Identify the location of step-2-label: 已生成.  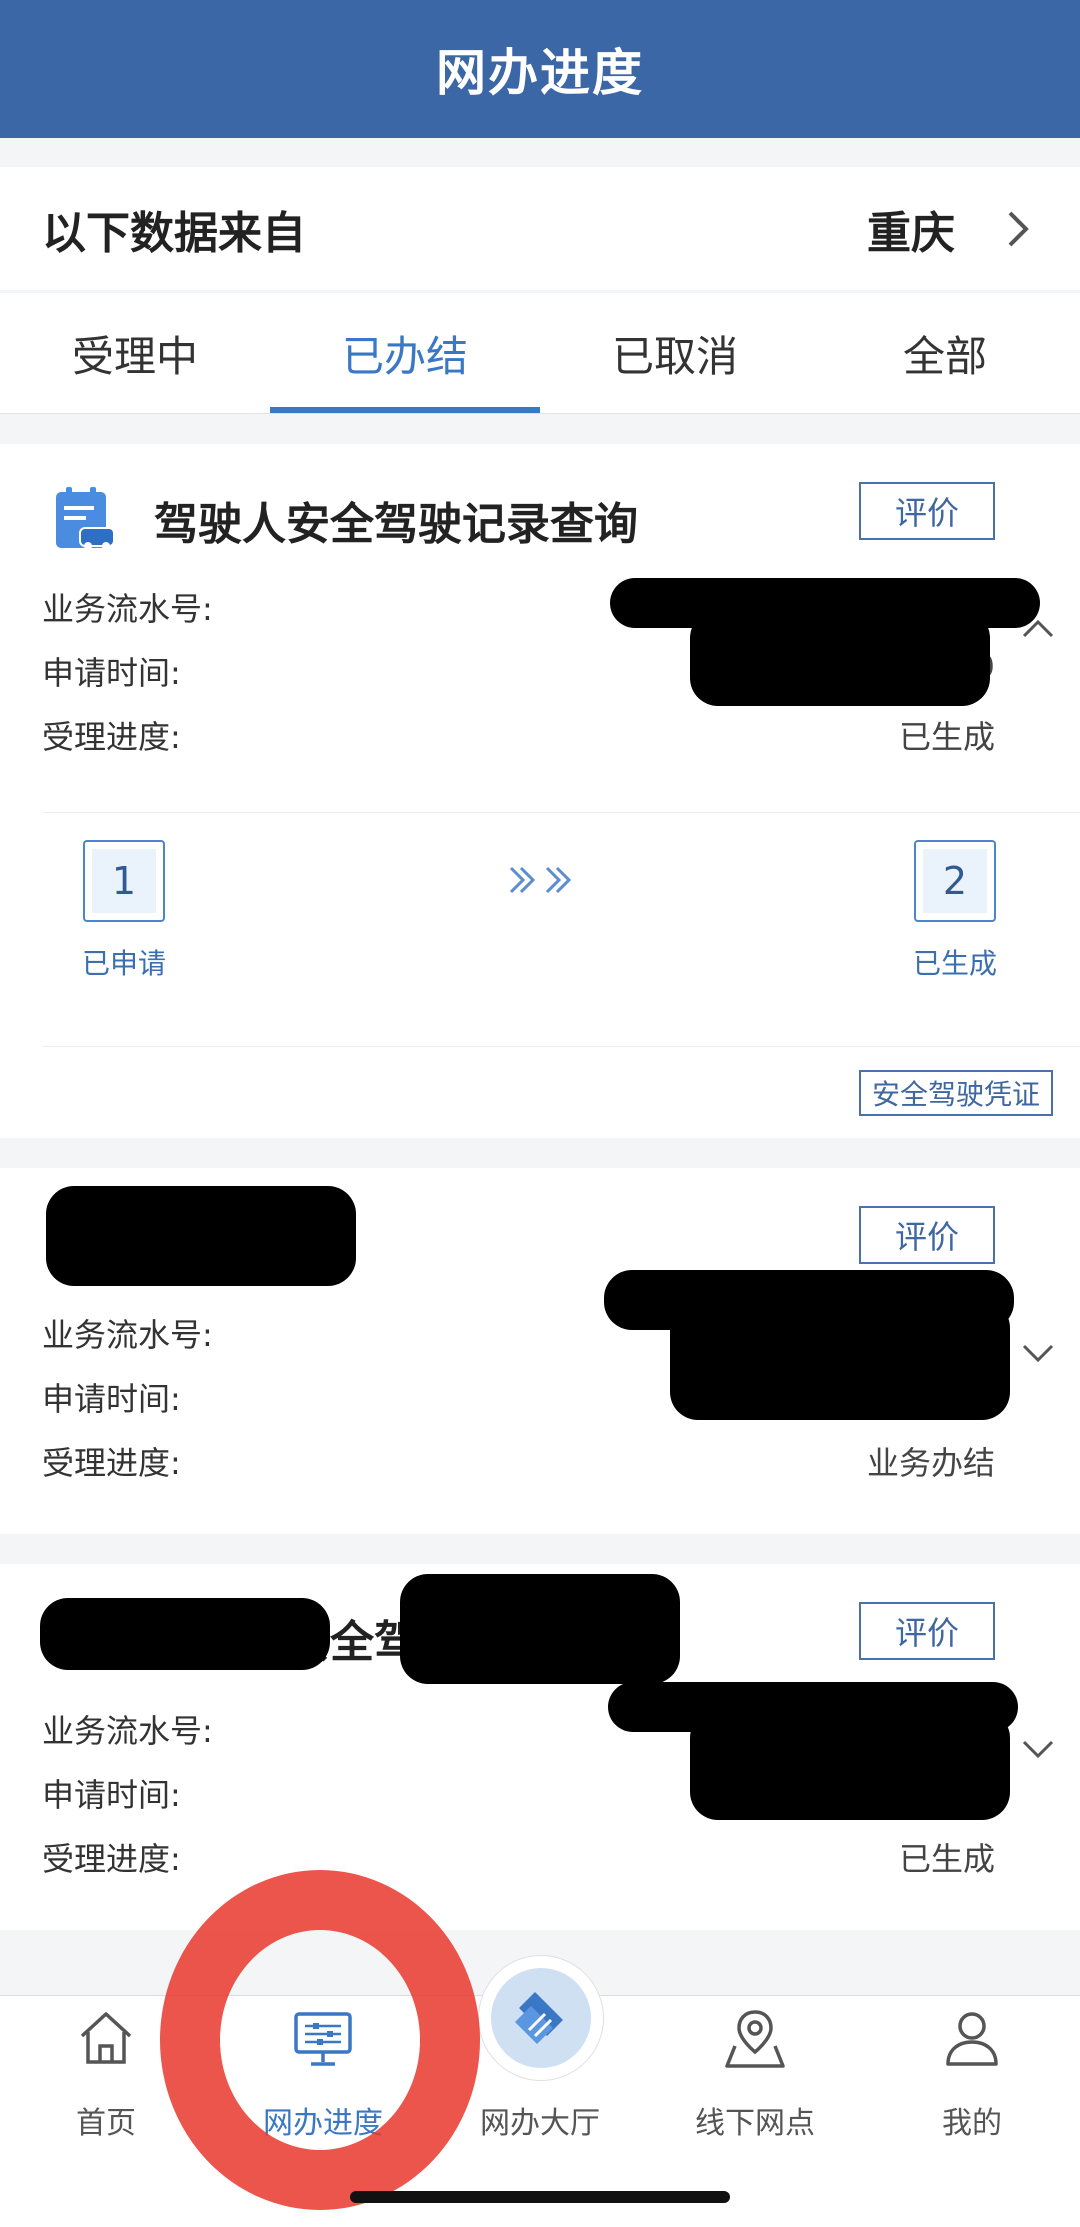
(954, 963).